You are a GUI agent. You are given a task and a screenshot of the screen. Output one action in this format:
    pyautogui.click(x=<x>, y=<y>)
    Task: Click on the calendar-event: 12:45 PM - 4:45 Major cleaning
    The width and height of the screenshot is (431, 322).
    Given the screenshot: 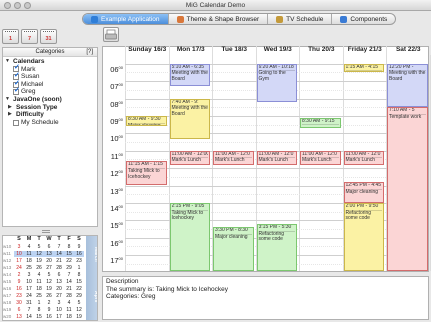 What is the action you would take?
    pyautogui.click(x=363, y=192)
    